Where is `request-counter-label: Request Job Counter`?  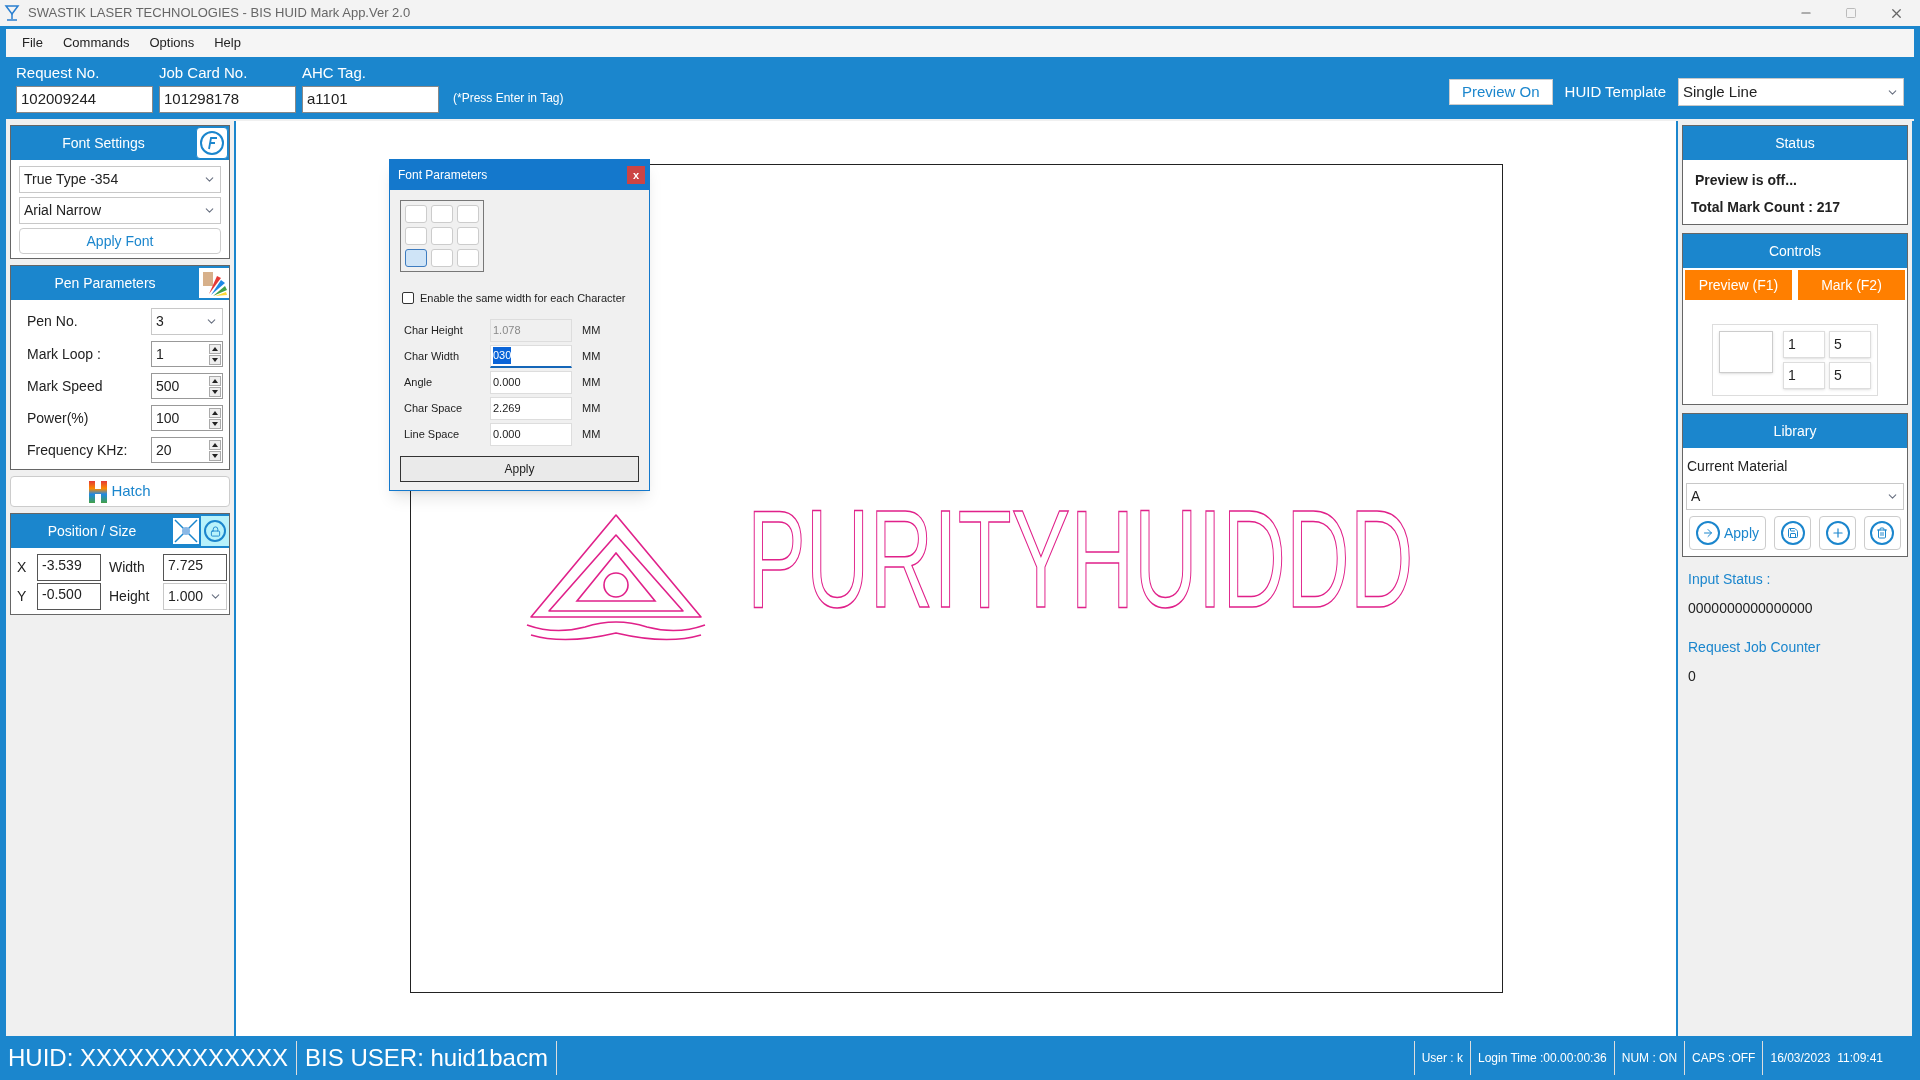 request-counter-label: Request Job Counter is located at coordinates (1754, 647).